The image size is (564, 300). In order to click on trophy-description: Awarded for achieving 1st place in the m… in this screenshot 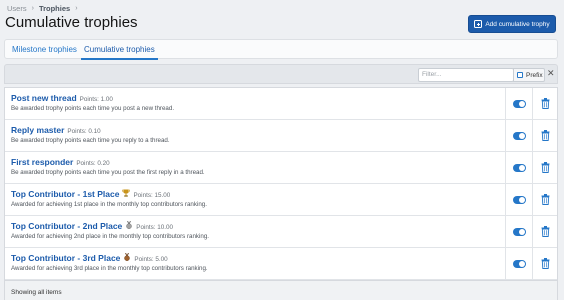, I will do `click(109, 204)`.